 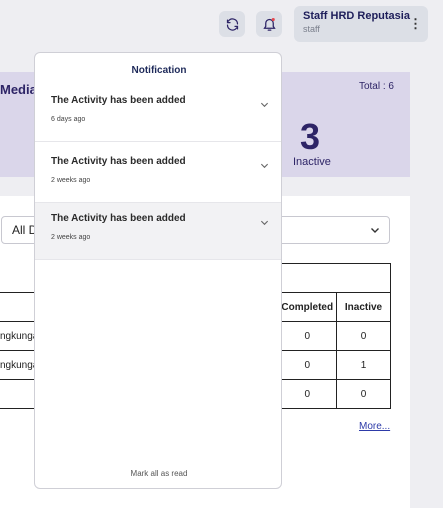 I want to click on notification-time: 6 days ago, so click(x=68, y=119).